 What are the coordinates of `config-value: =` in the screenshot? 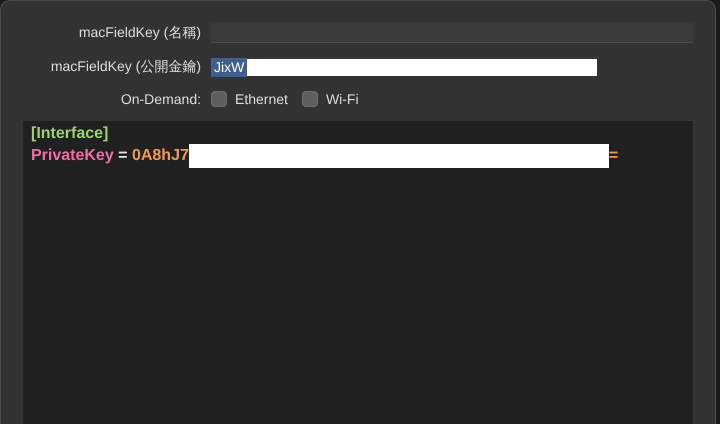 It's located at (613, 156).